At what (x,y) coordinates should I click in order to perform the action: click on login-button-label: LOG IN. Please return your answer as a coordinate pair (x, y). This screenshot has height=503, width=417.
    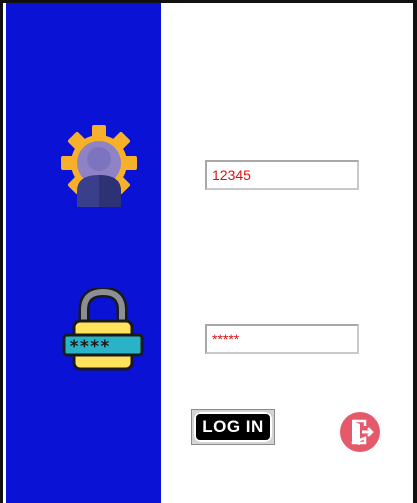
    Looking at the image, I should click on (233, 426).